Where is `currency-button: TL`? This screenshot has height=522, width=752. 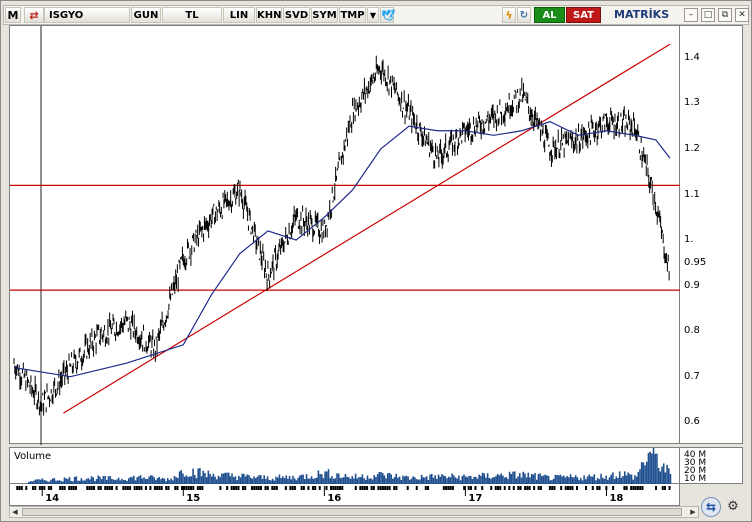
currency-button: TL is located at coordinates (192, 15).